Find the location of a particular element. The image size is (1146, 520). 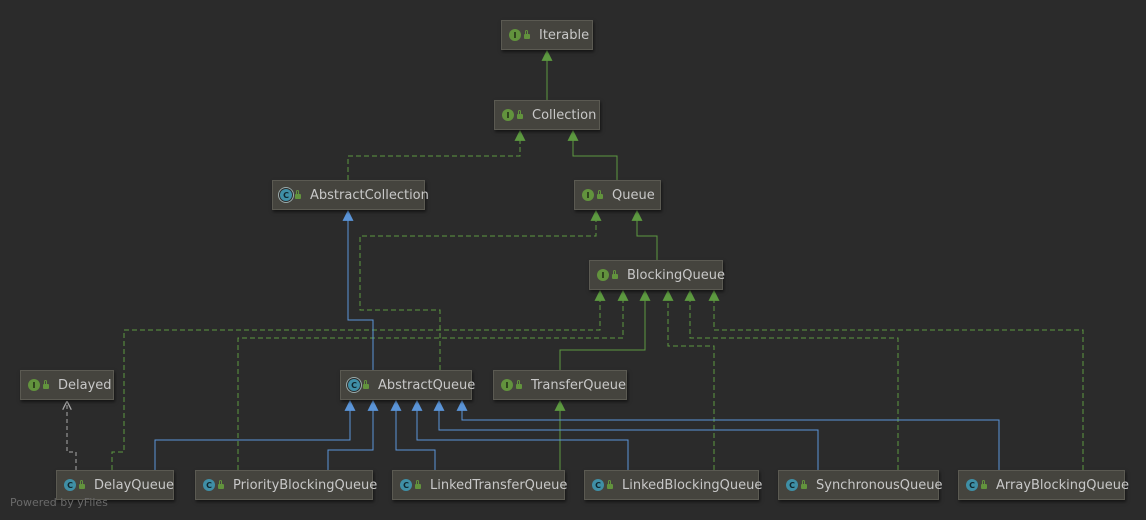

edge-arrayblocking-abstractqueue is located at coordinates (728, 434).